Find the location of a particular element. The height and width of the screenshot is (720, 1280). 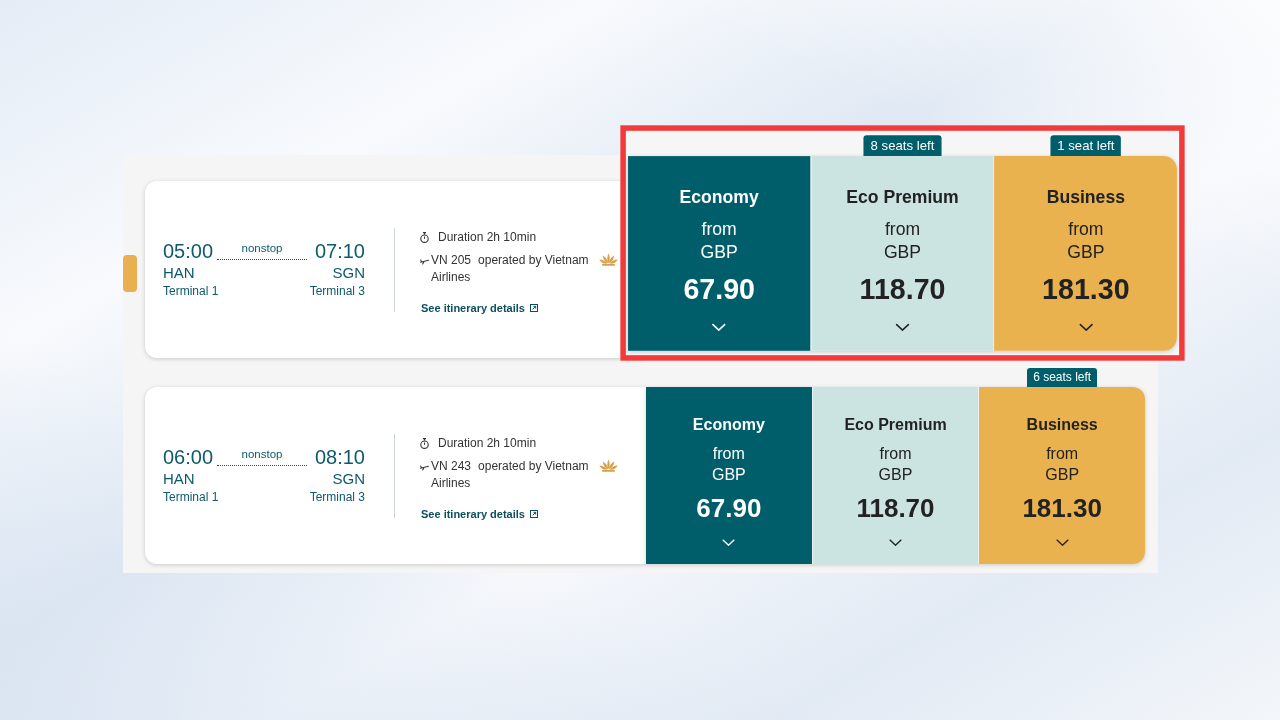

arrival-time: 08:10 is located at coordinates (339, 457).